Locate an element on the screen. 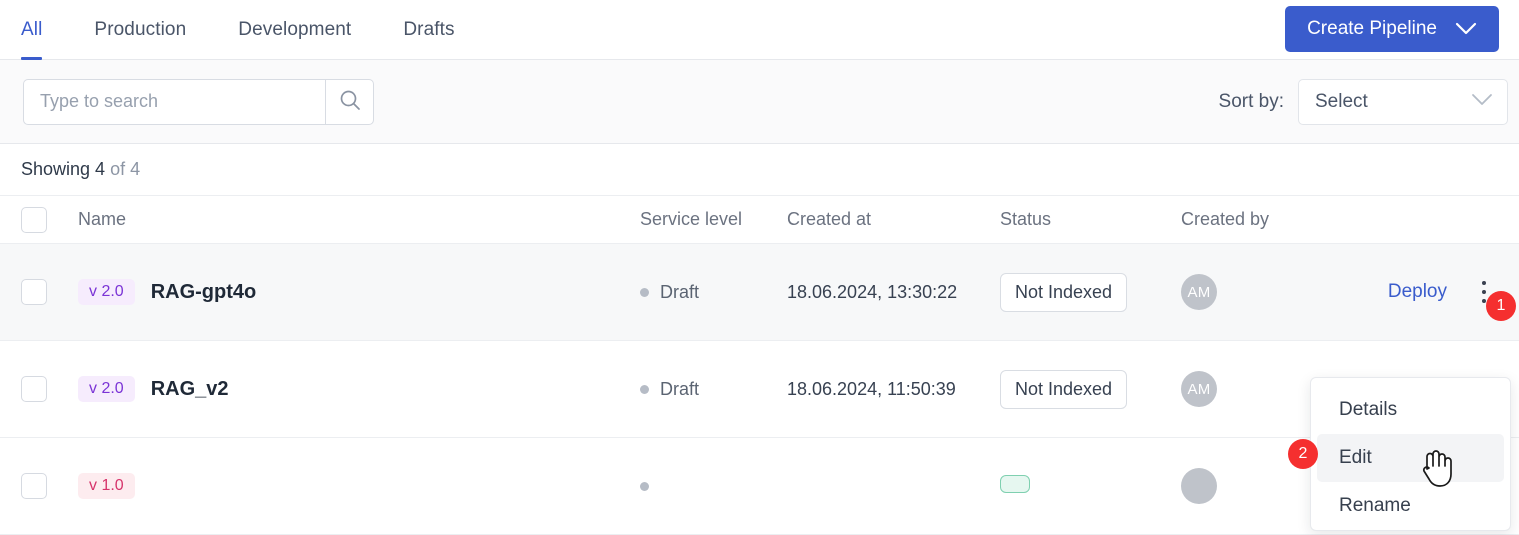 The width and height of the screenshot is (1519, 535). tab-drafts-label: Drafts is located at coordinates (429, 29).